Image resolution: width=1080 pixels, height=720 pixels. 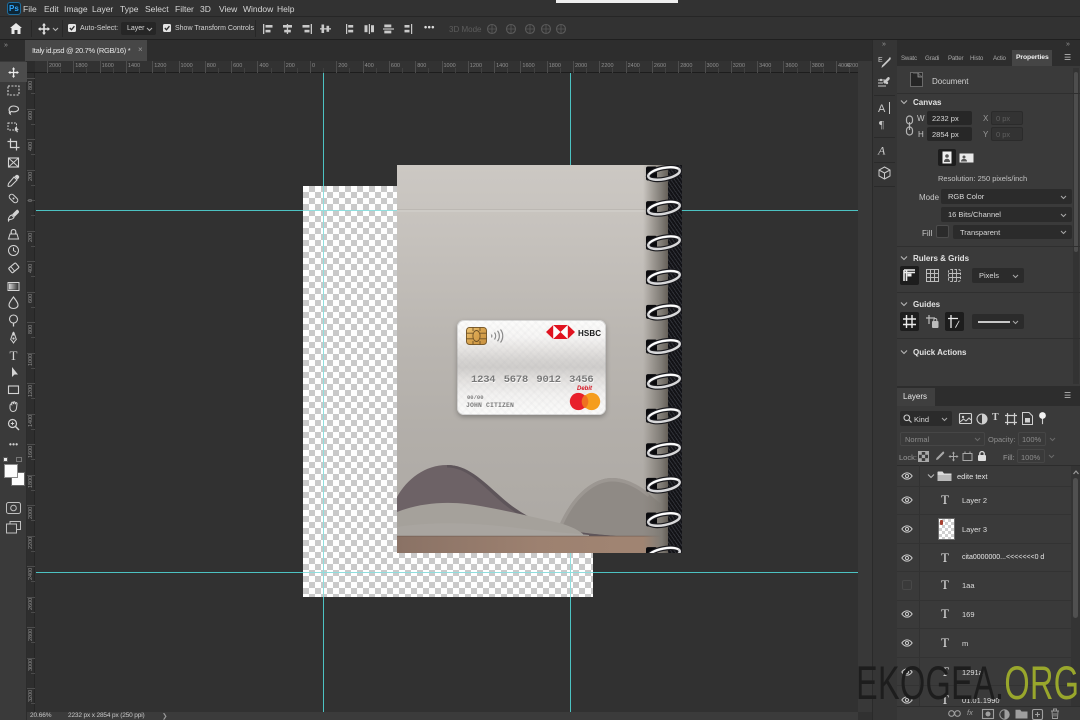 What do you see at coordinates (880, 60) in the screenshot?
I see `svg-text: E` at bounding box center [880, 60].